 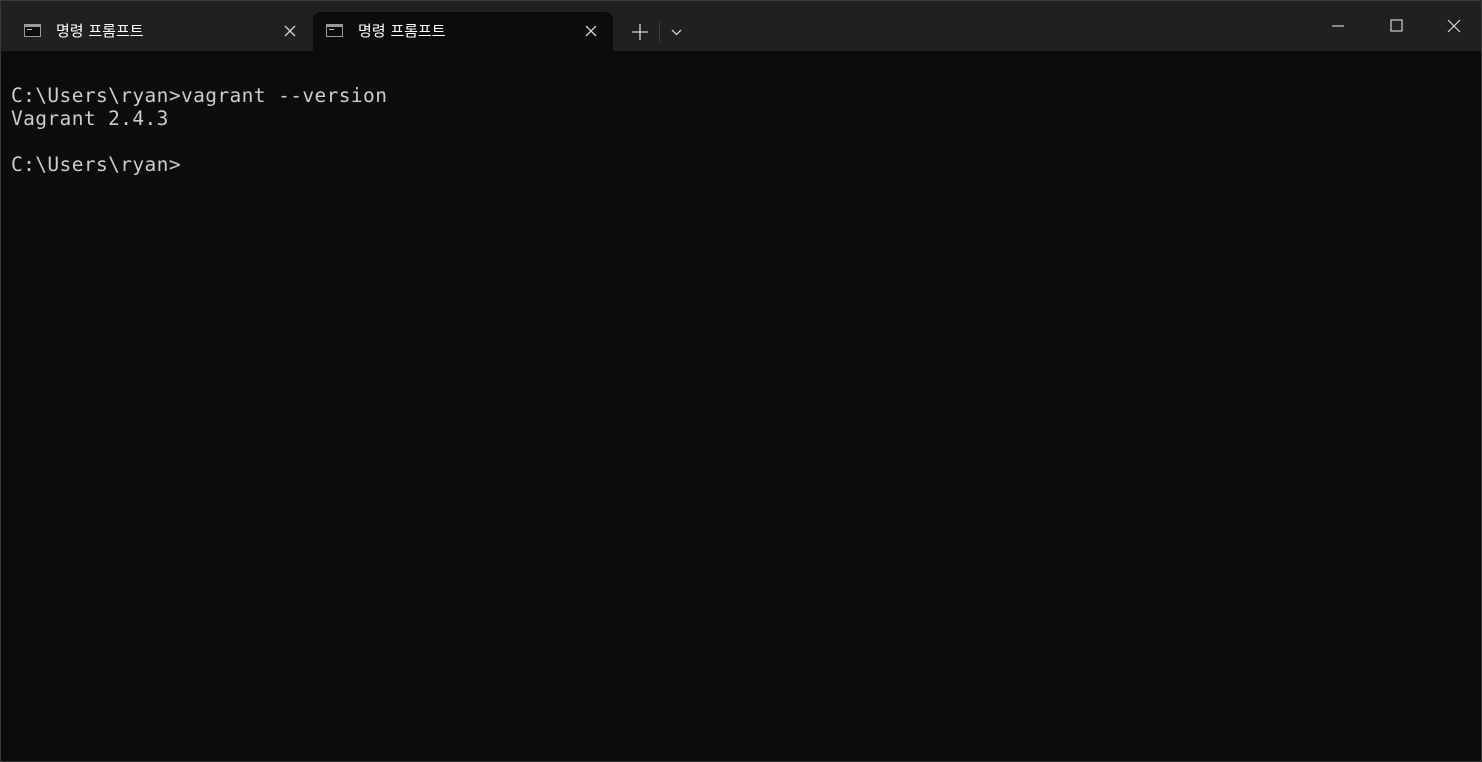 I want to click on terminal-line: C:\Users\ryan>vagrant --version, so click(x=199, y=95).